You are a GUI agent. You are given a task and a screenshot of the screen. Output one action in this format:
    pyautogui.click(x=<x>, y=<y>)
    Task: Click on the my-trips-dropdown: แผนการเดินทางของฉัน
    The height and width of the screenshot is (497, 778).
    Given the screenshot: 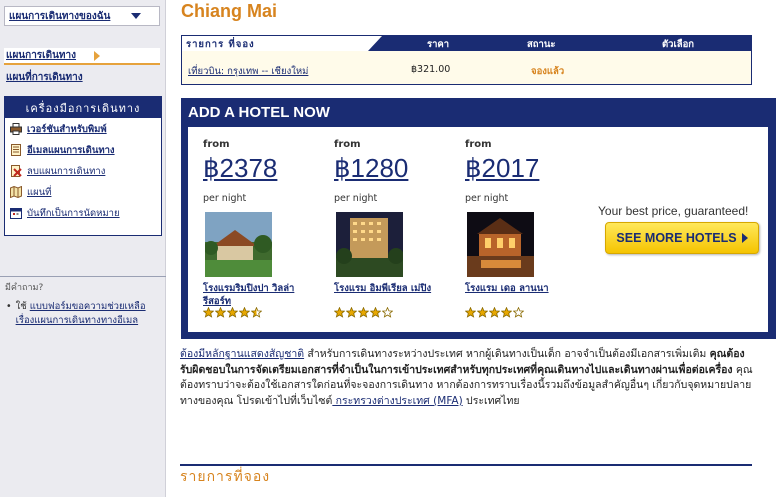 What is the action you would take?
    pyautogui.click(x=82, y=16)
    